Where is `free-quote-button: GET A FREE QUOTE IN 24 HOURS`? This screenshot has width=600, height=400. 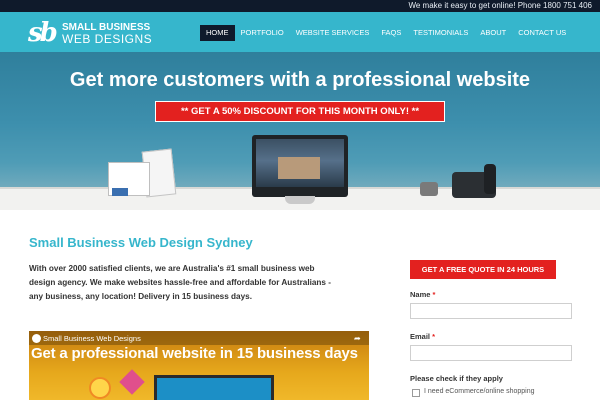
free-quote-button: GET A FREE QUOTE IN 24 HOURS is located at coordinates (483, 269).